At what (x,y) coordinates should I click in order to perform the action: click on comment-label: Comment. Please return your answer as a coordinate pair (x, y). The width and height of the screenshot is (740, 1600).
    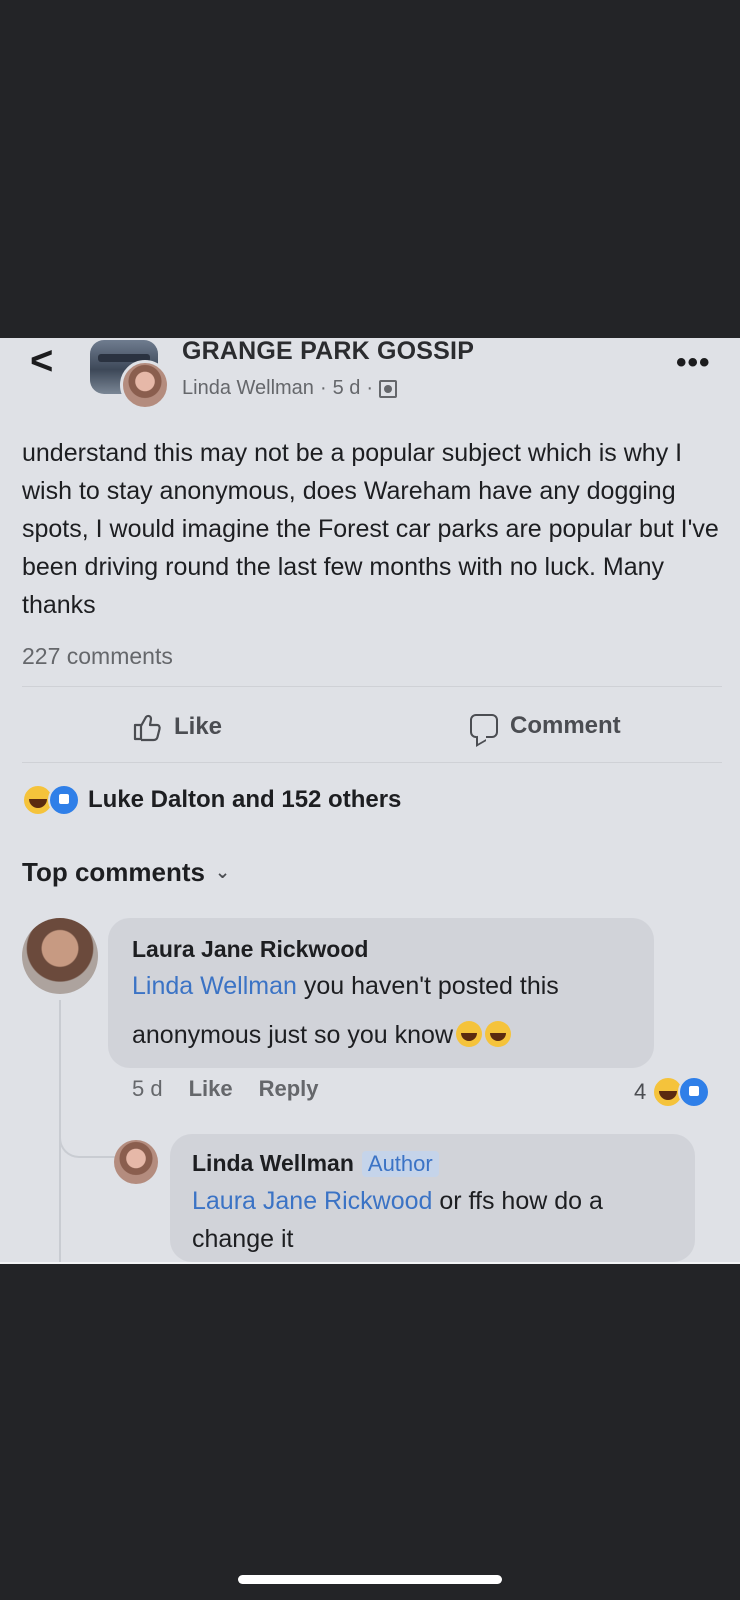
    Looking at the image, I should click on (565, 725).